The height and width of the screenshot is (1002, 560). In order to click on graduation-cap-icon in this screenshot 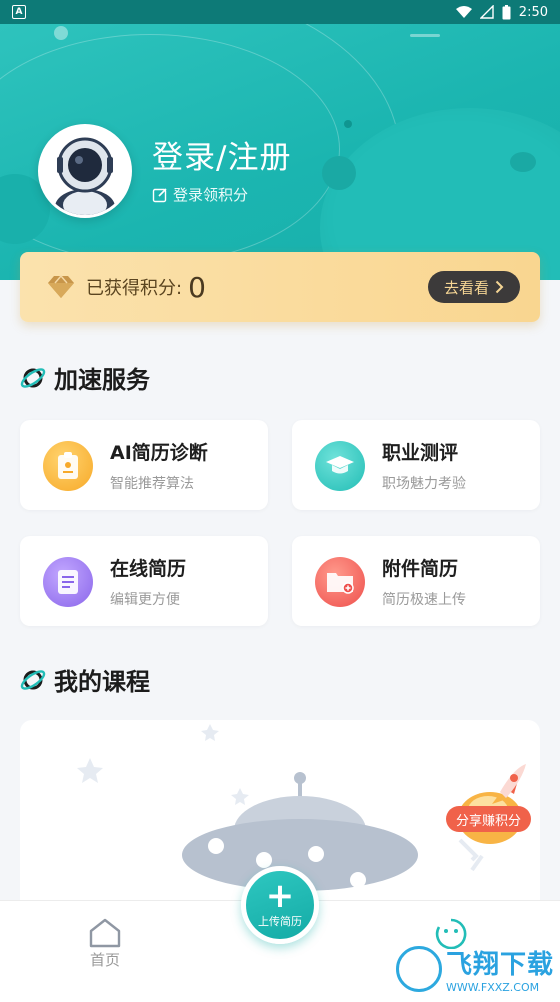, I will do `click(339, 465)`.